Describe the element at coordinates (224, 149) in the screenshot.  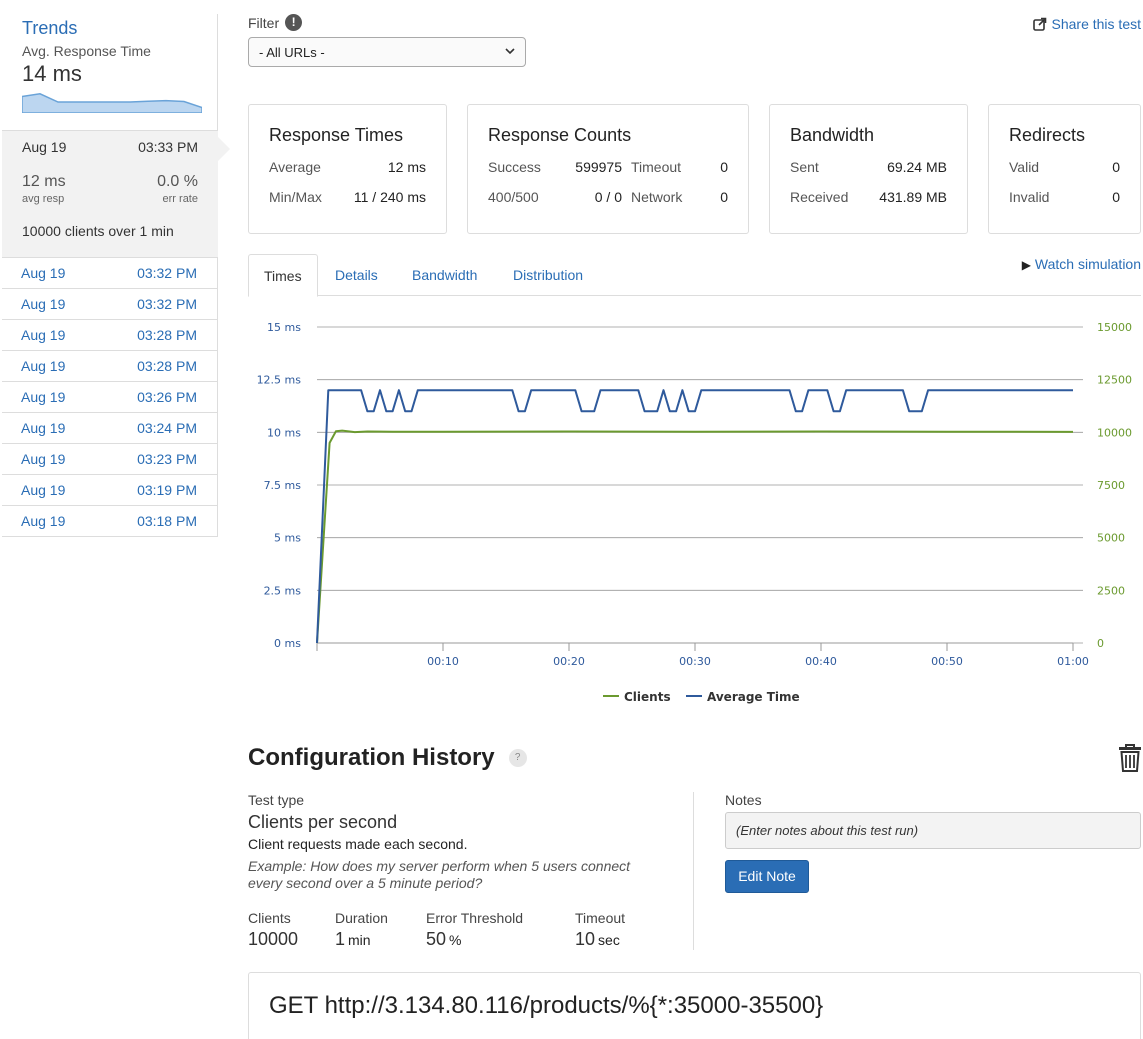
I see `selection-arrow` at that location.